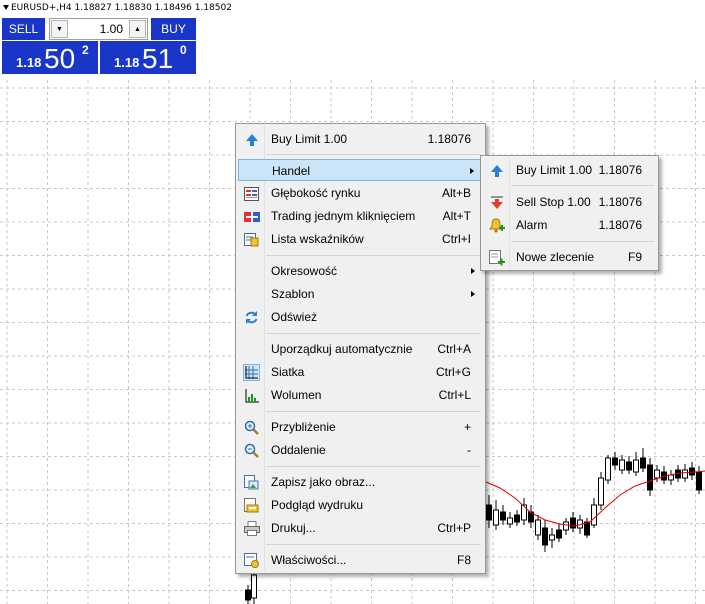 The height and width of the screenshot is (604, 705). Describe the element at coordinates (553, 202) in the screenshot. I see `menu-item-label: Sell Stop 1.00` at that location.